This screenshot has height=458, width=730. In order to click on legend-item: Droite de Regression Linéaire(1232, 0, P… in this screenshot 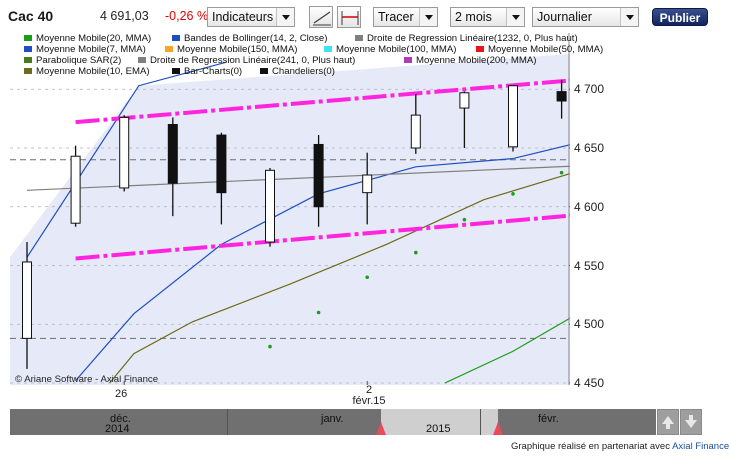, I will do `click(466, 38)`.